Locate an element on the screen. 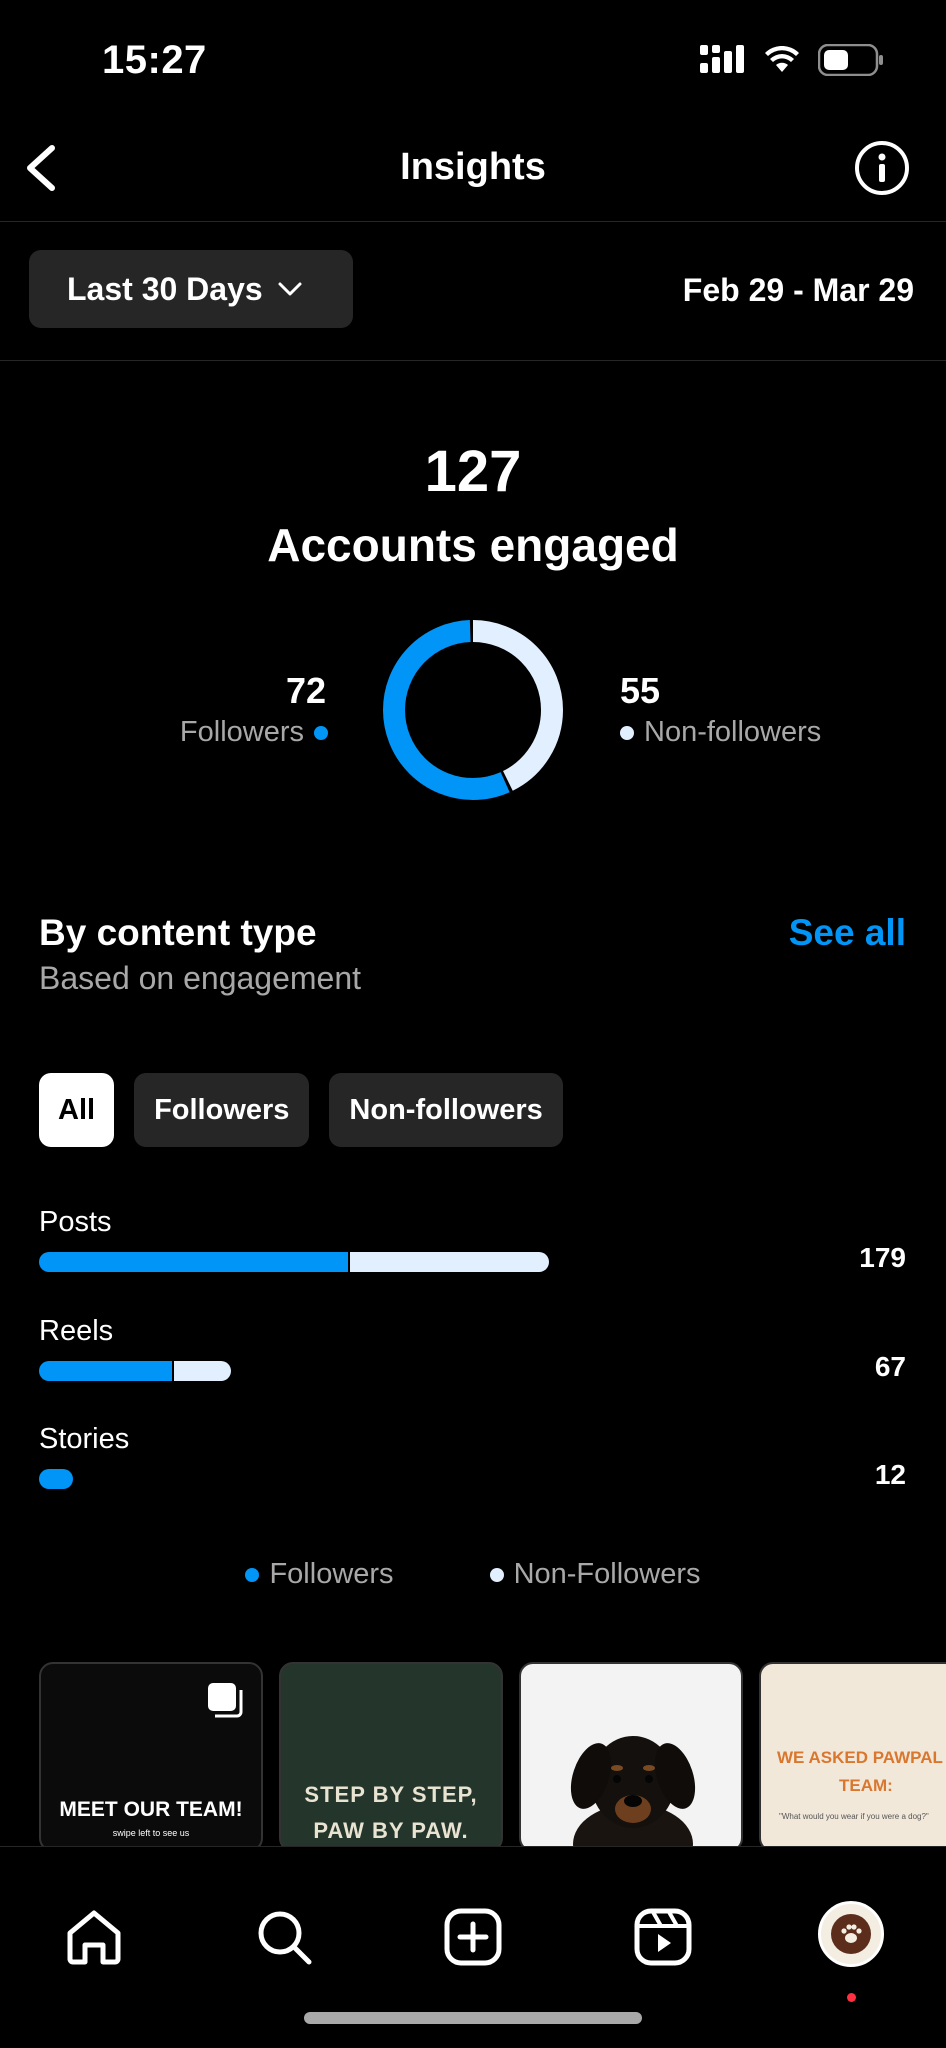  content-type-label-stories: Stories is located at coordinates (84, 1439).